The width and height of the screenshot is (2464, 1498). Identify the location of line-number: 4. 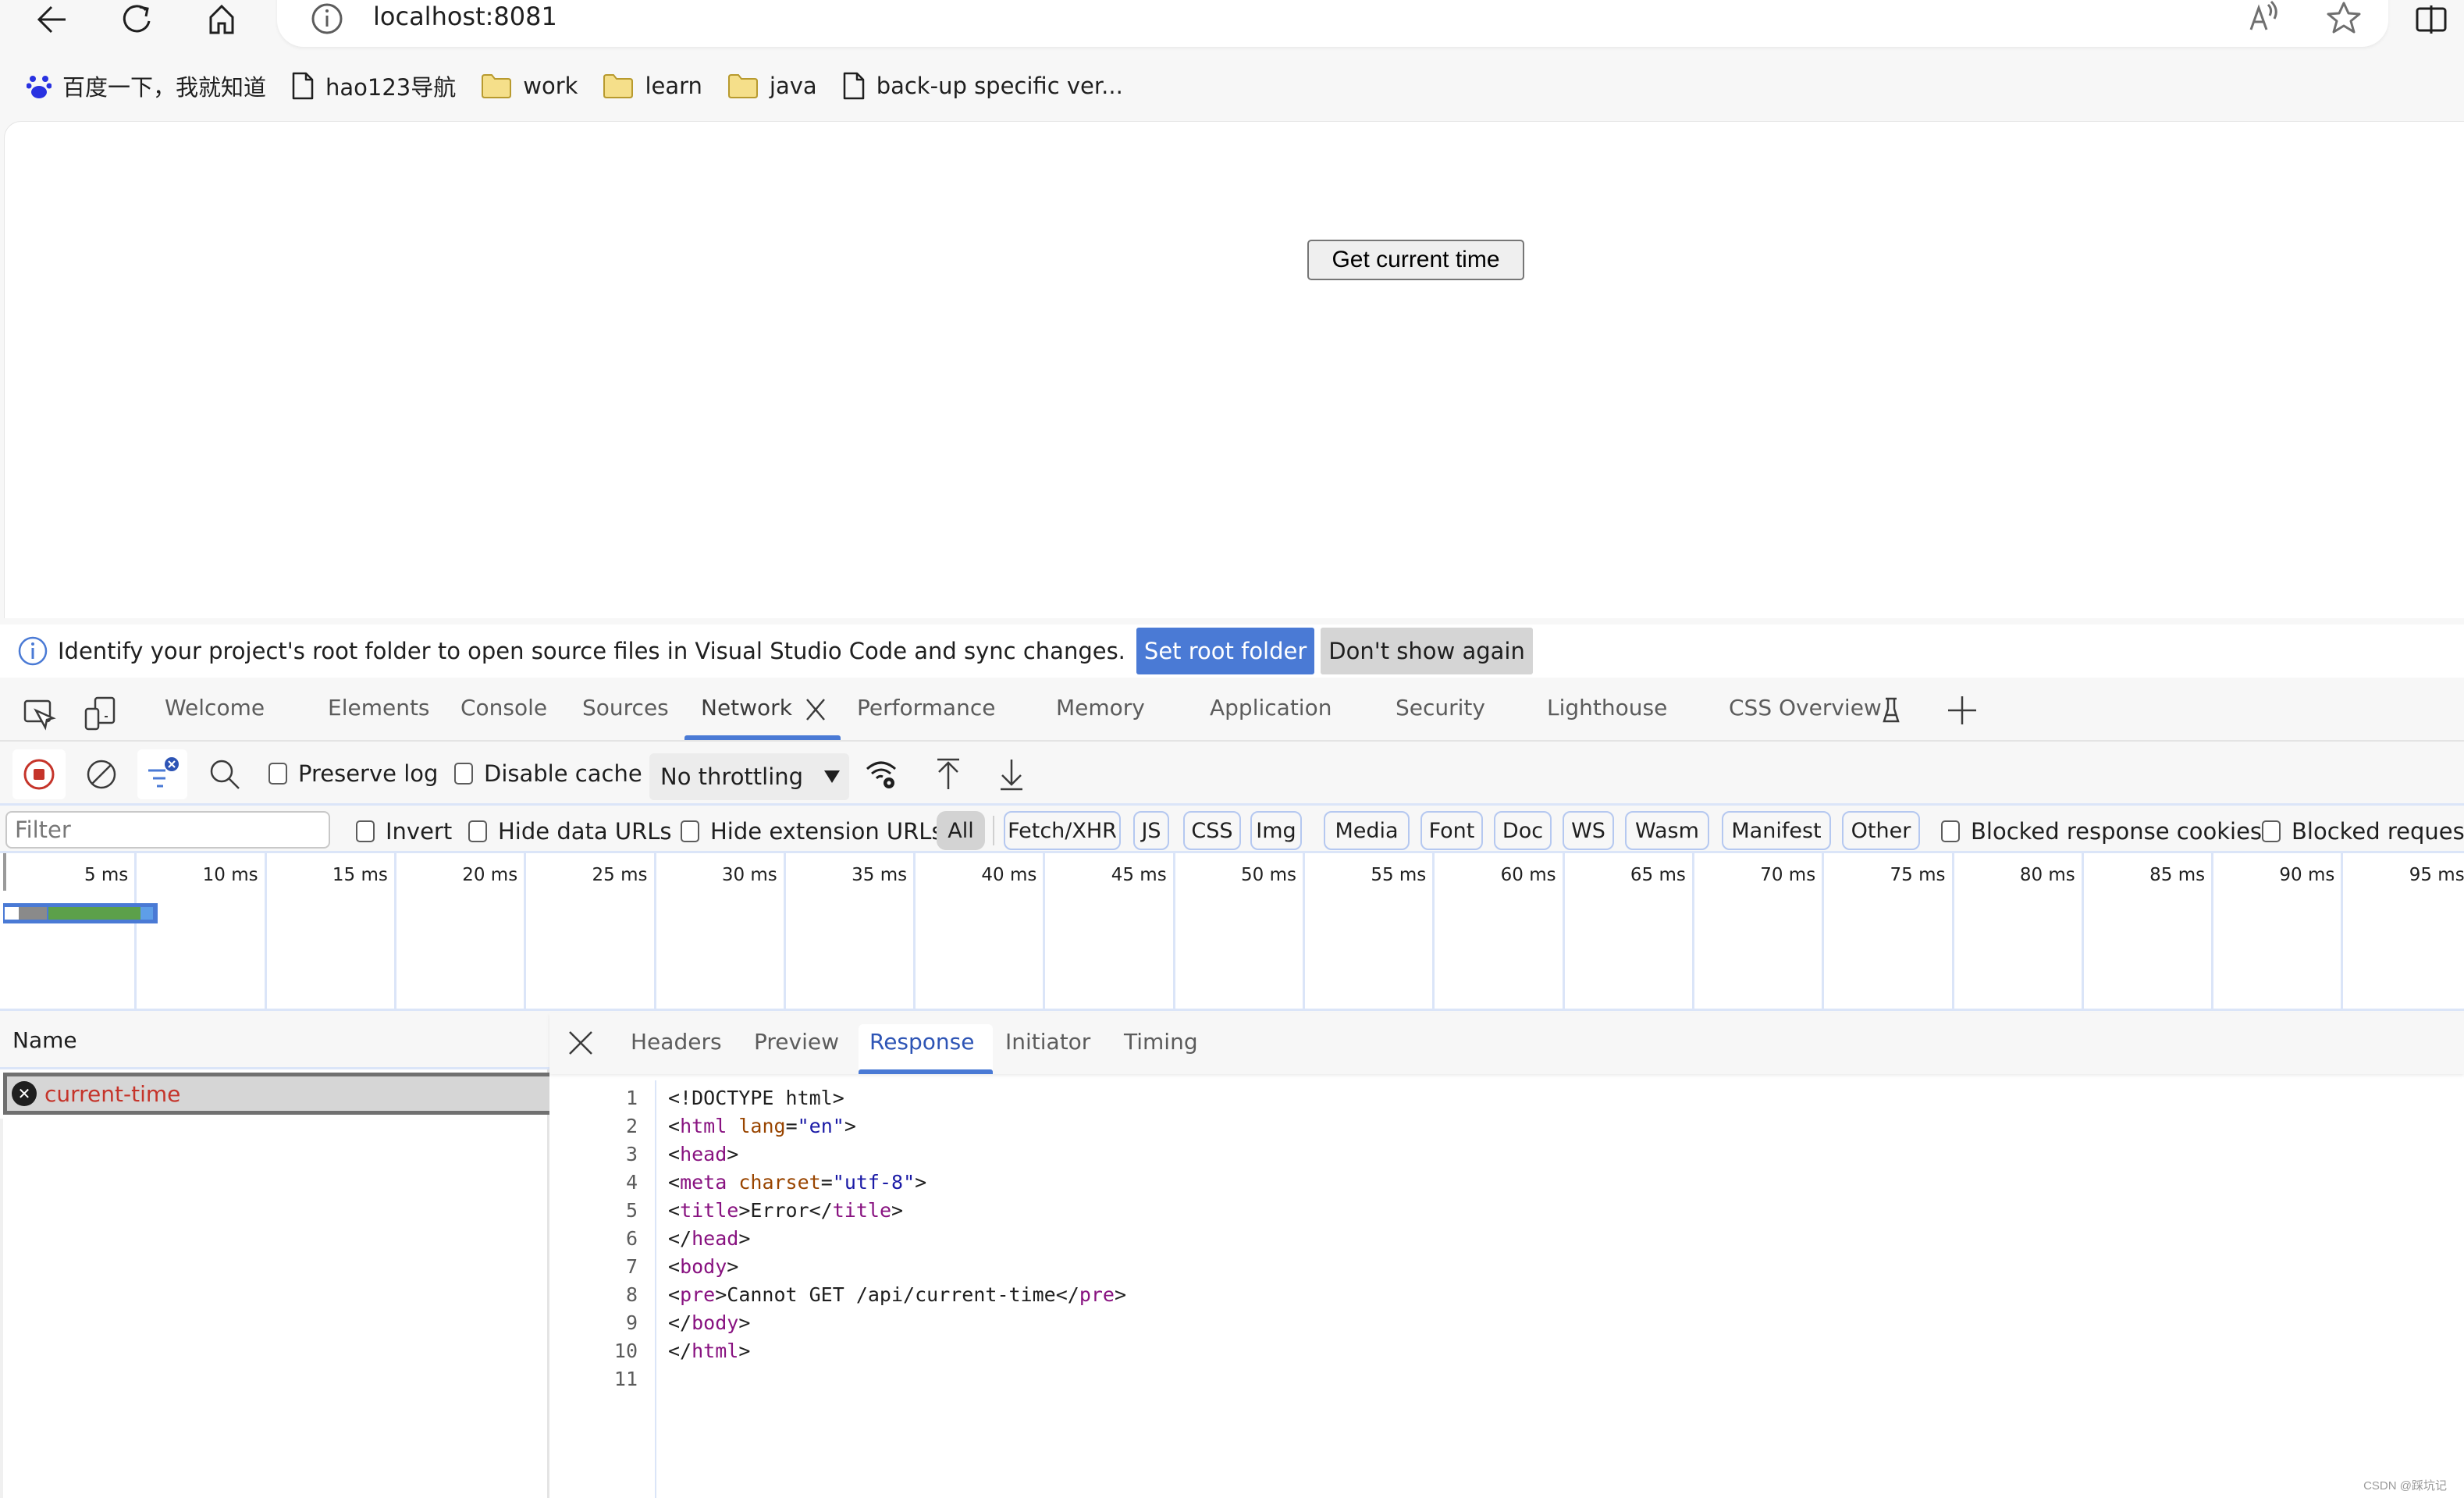
(631, 1182).